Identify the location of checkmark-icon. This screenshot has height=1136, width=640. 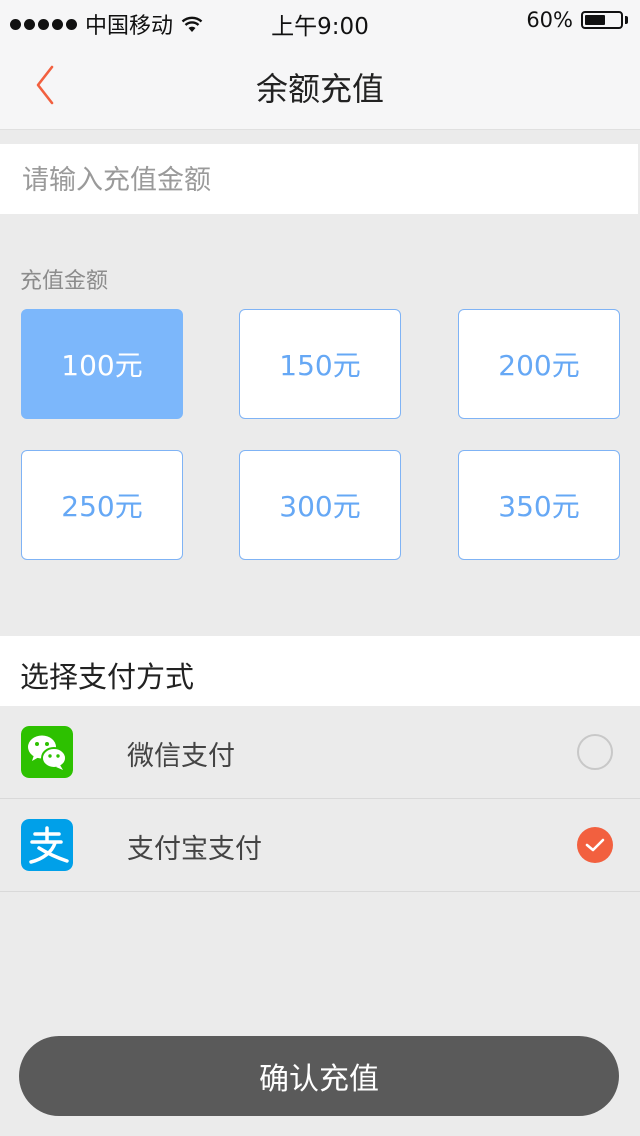
(595, 845).